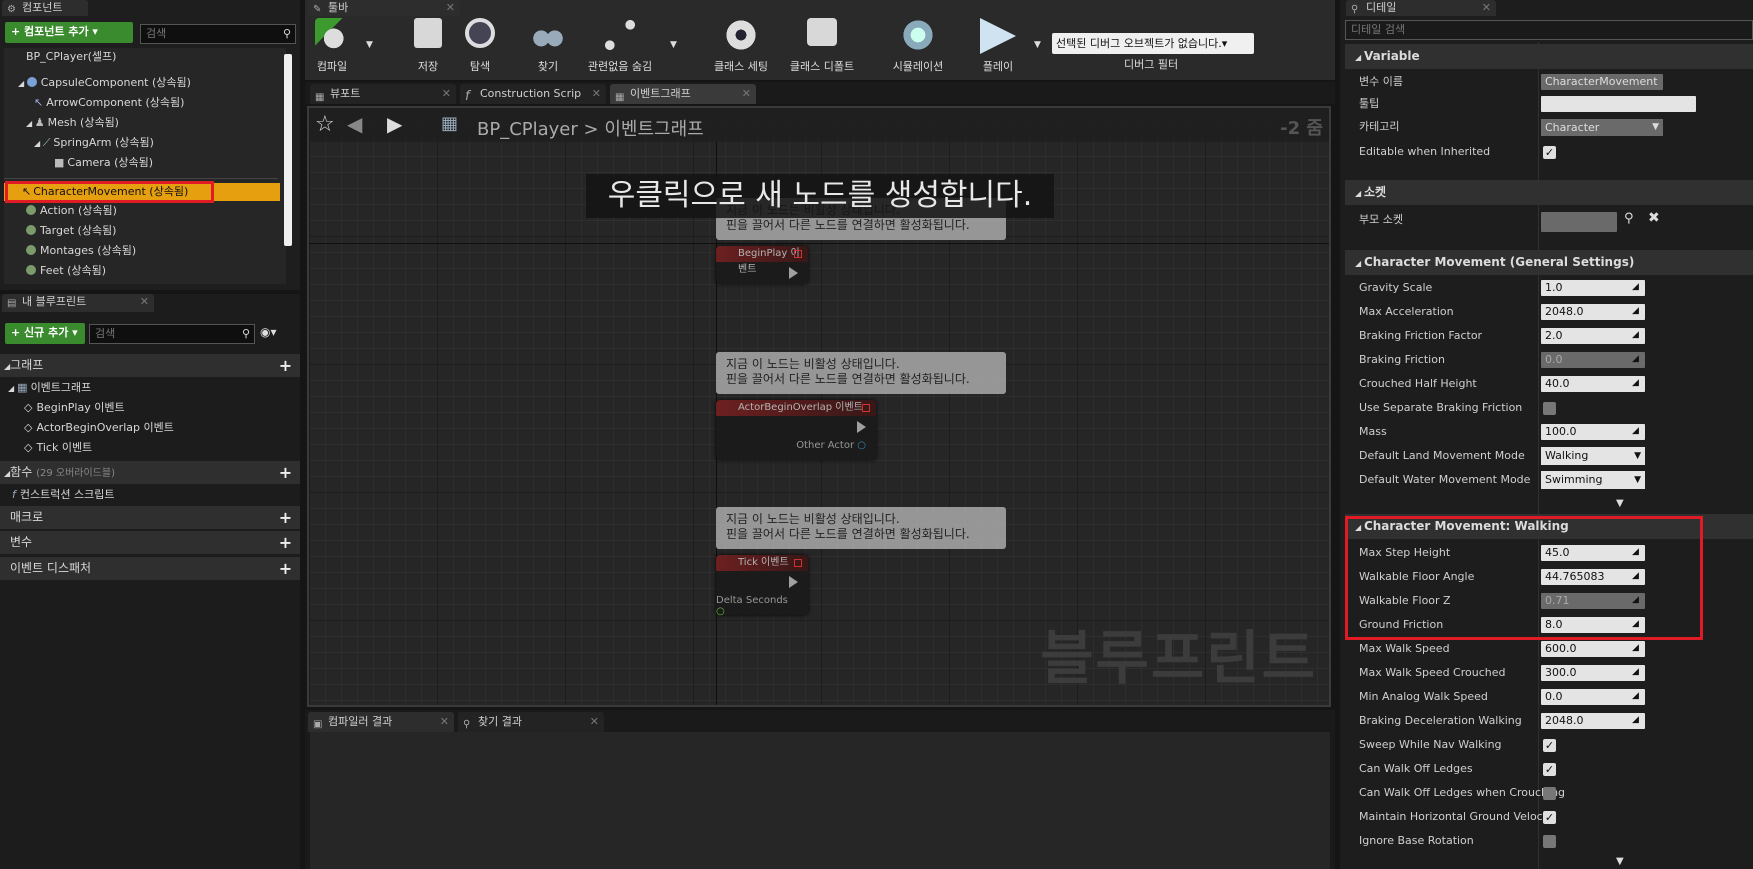 The width and height of the screenshot is (1753, 869). Describe the element at coordinates (1618, 104) in the screenshot. I see `tooltip-field` at that location.